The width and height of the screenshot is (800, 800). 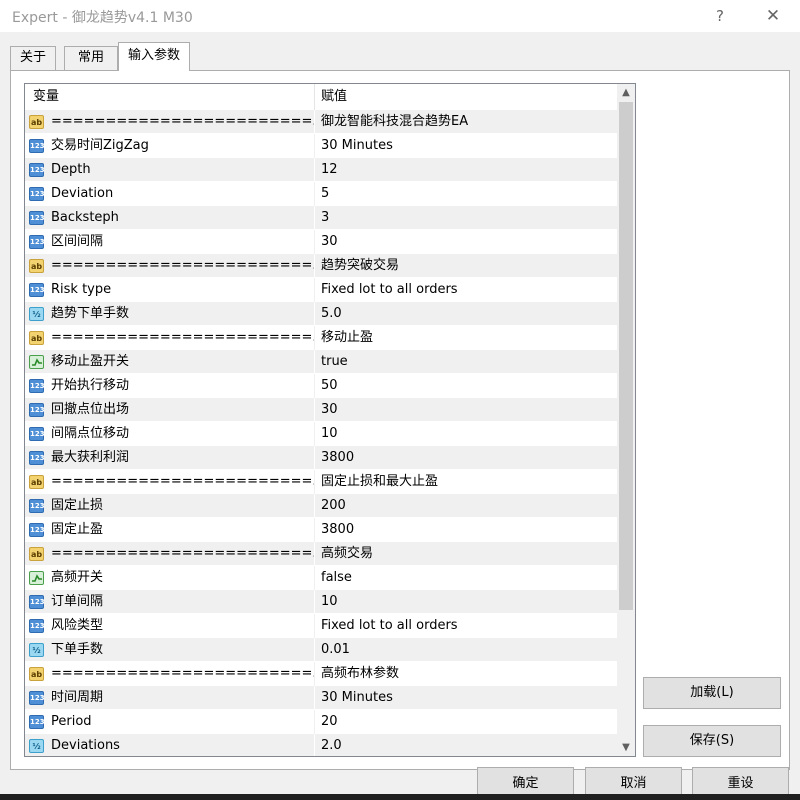 What do you see at coordinates (170, 530) in the screenshot?
I see `variable-name-cell: 123 固定止盈` at bounding box center [170, 530].